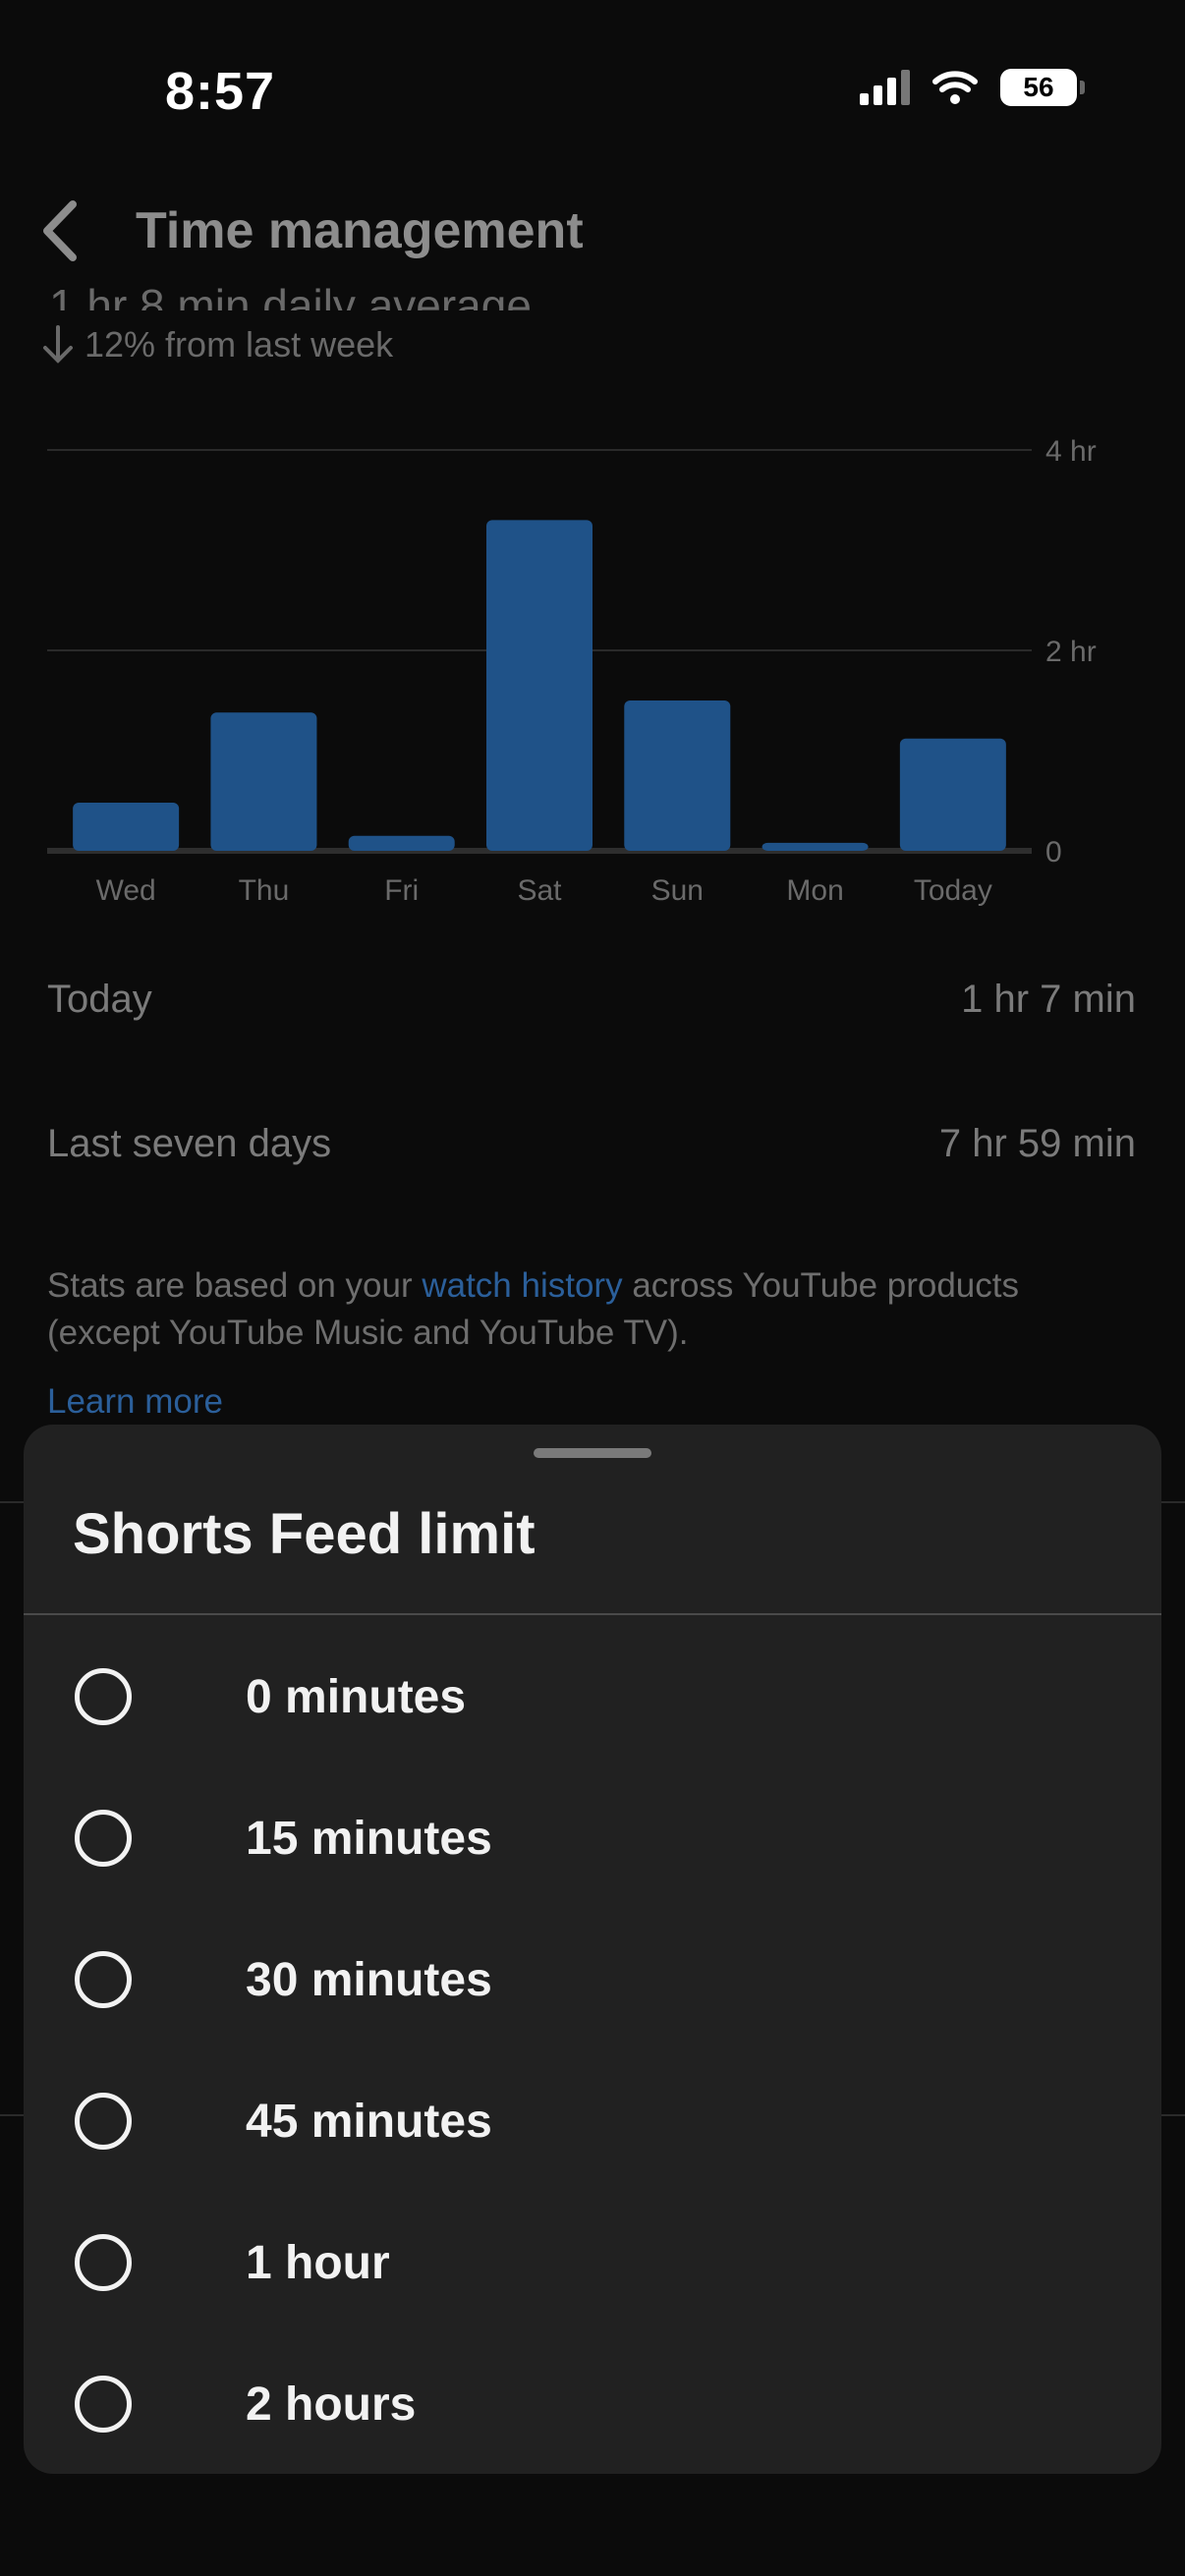 This screenshot has width=1185, height=2576. What do you see at coordinates (815, 890) in the screenshot?
I see `x-tick-label: Mon` at bounding box center [815, 890].